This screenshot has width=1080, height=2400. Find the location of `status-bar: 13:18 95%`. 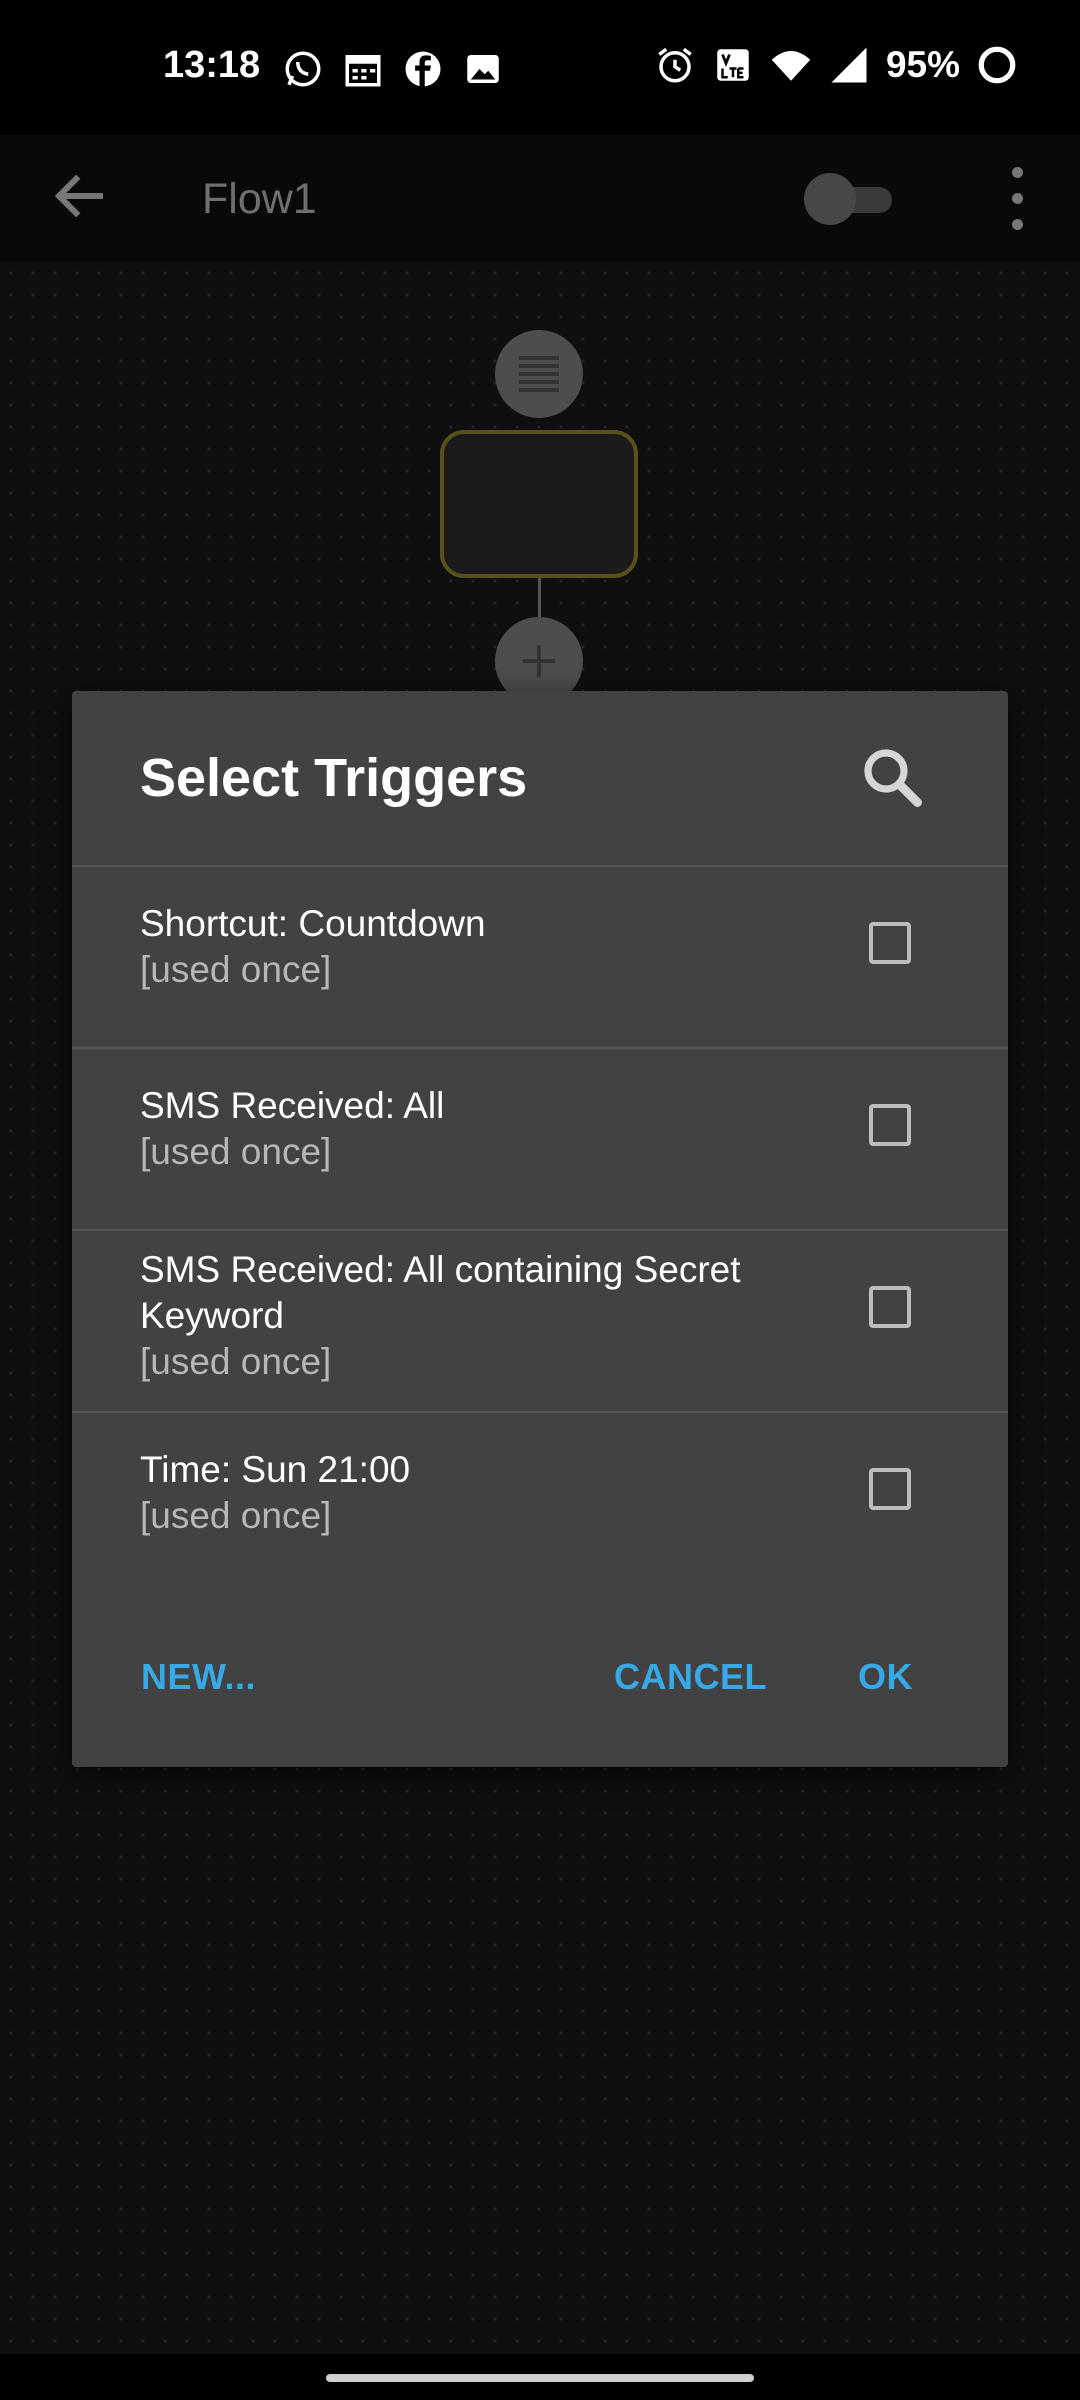

status-bar: 13:18 95% is located at coordinates (540, 67).